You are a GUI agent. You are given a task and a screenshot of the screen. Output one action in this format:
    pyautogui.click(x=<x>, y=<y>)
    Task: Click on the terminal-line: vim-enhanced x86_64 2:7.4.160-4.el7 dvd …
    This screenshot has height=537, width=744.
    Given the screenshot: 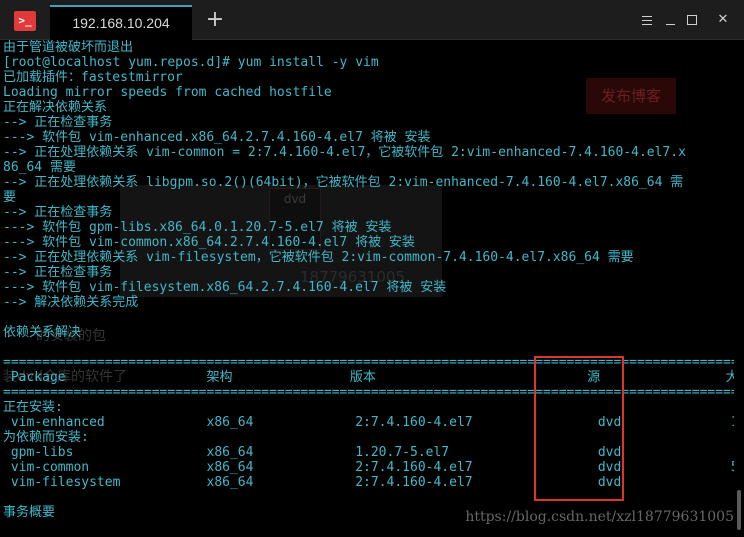 What is the action you would take?
    pyautogui.click(x=368, y=422)
    